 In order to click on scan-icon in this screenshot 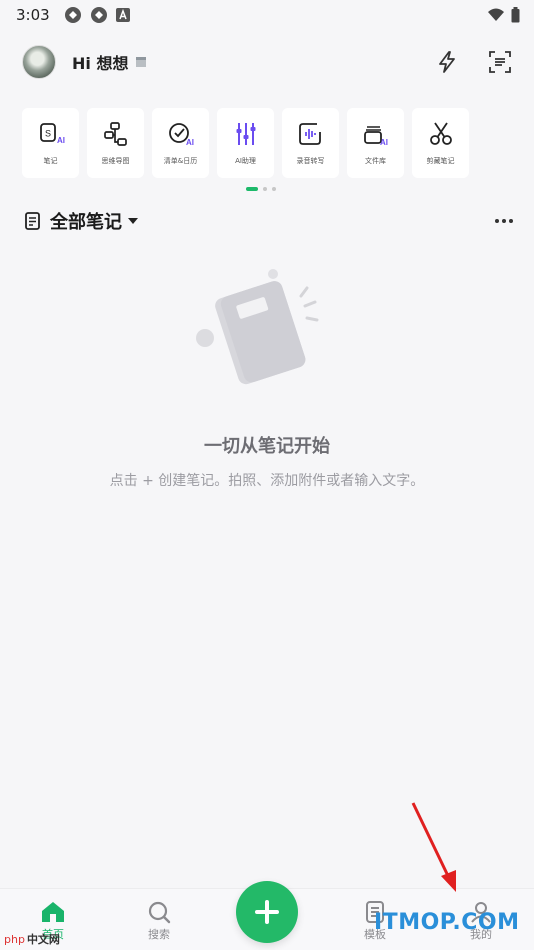, I will do `click(500, 62)`.